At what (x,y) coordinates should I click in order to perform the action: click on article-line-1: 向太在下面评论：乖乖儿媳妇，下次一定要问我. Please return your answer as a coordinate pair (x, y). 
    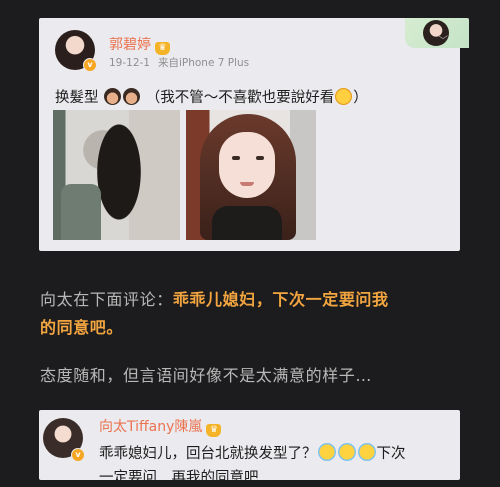
    Looking at the image, I should click on (214, 298).